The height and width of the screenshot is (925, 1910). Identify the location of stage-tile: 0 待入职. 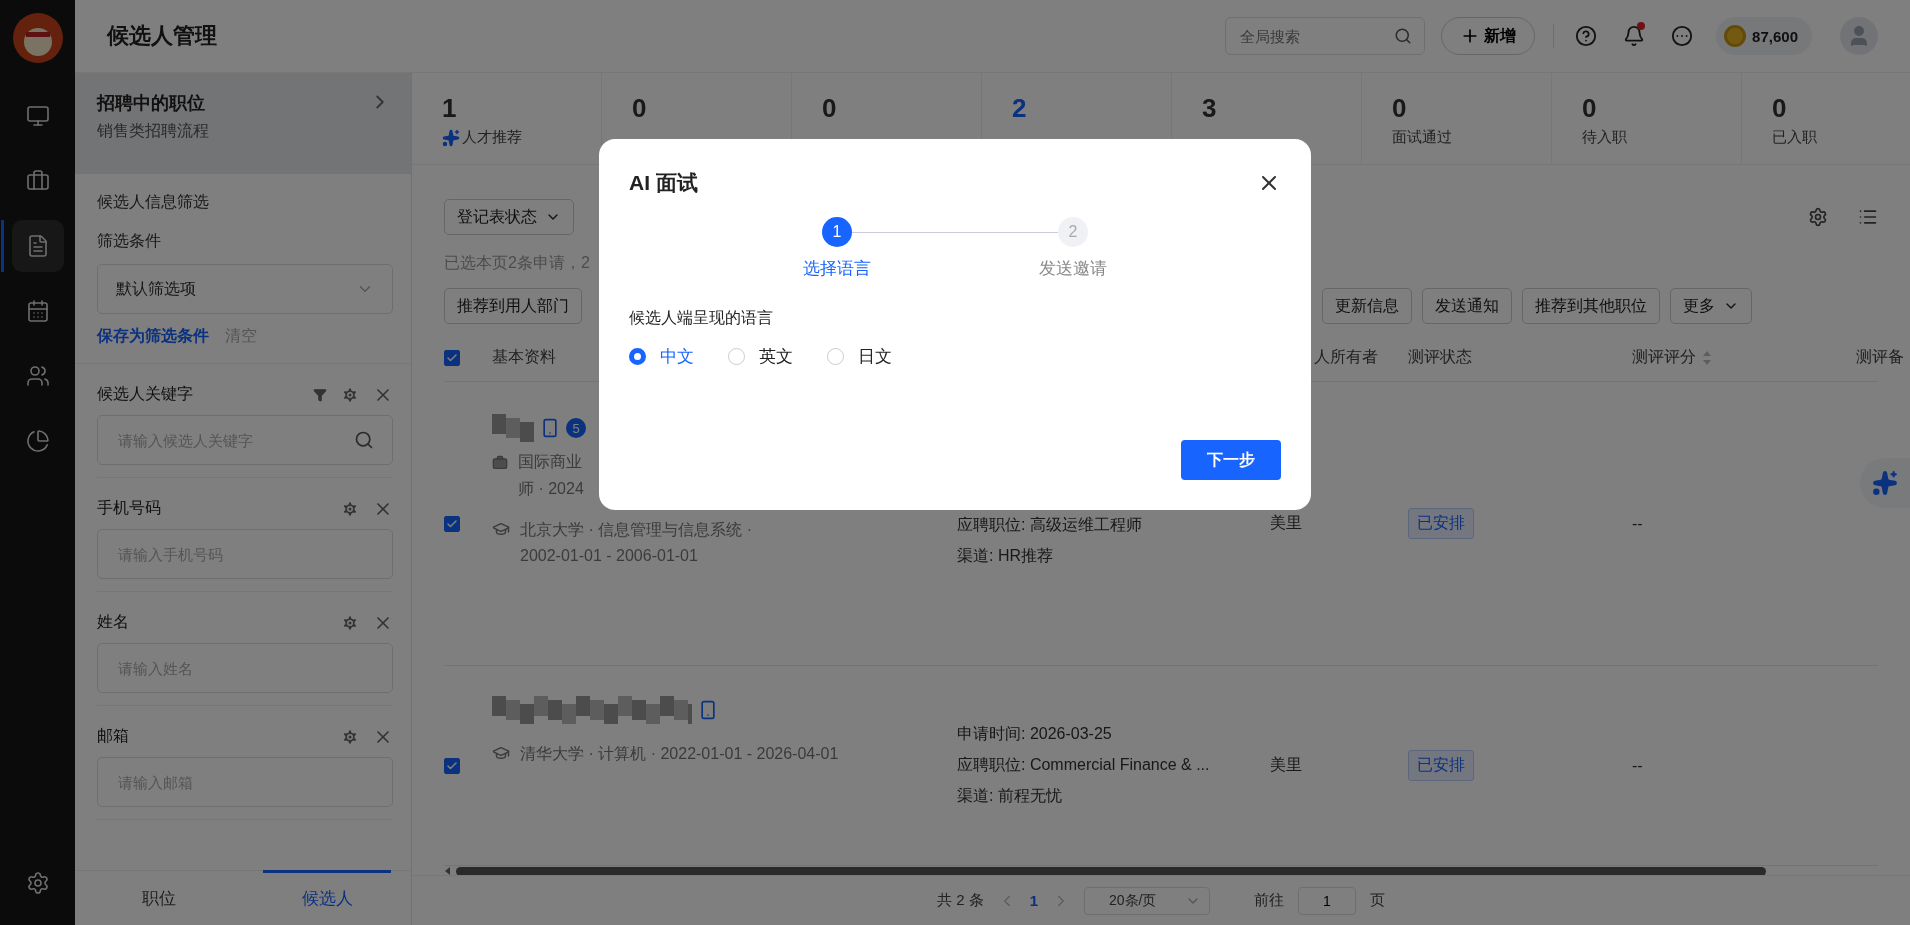
(1647, 118).